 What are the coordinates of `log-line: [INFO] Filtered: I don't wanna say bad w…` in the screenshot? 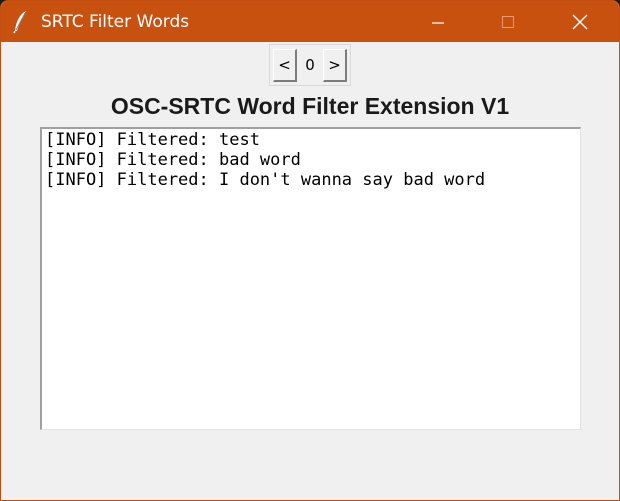 It's located at (265, 180).